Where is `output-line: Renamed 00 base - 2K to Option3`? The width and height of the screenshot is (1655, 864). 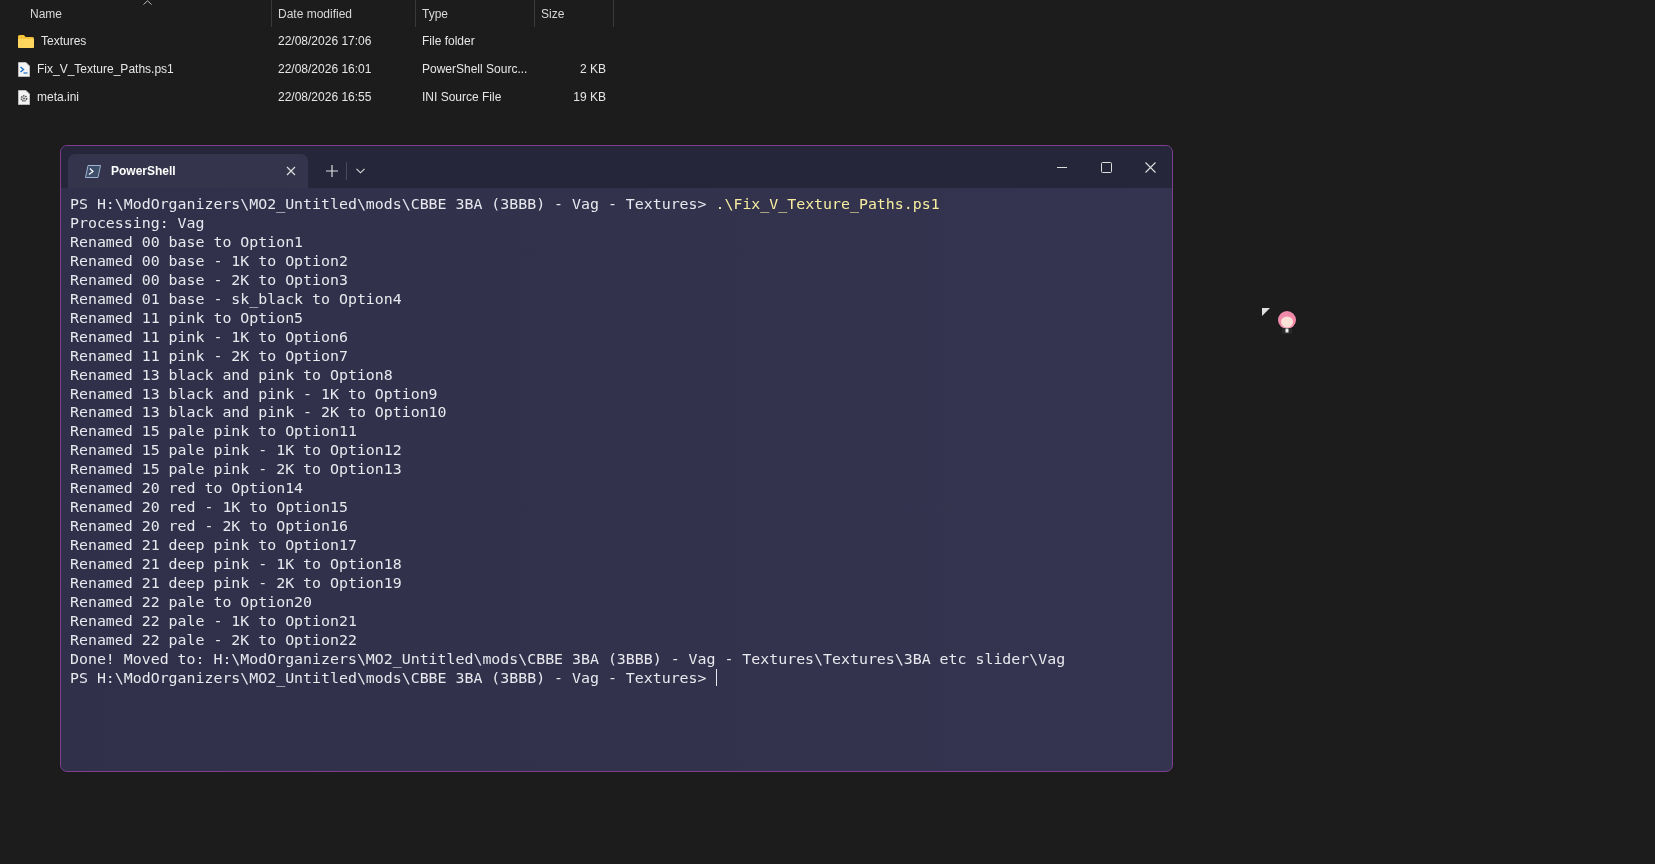
output-line: Renamed 00 base - 2K to Option3 is located at coordinates (209, 280).